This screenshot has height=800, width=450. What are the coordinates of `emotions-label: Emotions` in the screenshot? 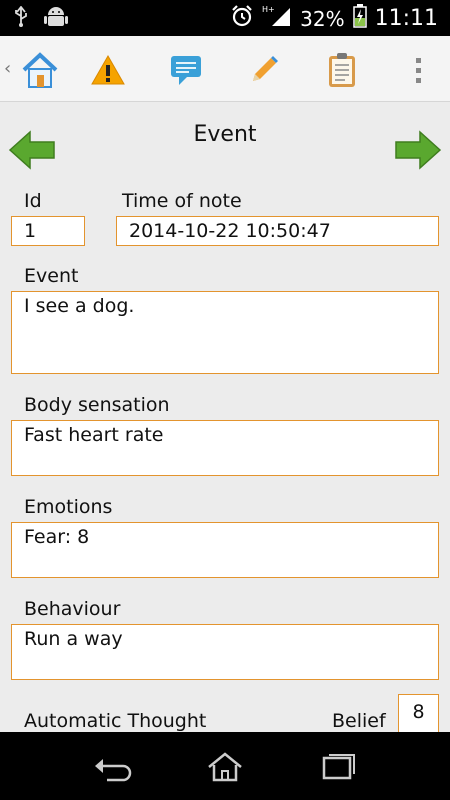 It's located at (68, 507).